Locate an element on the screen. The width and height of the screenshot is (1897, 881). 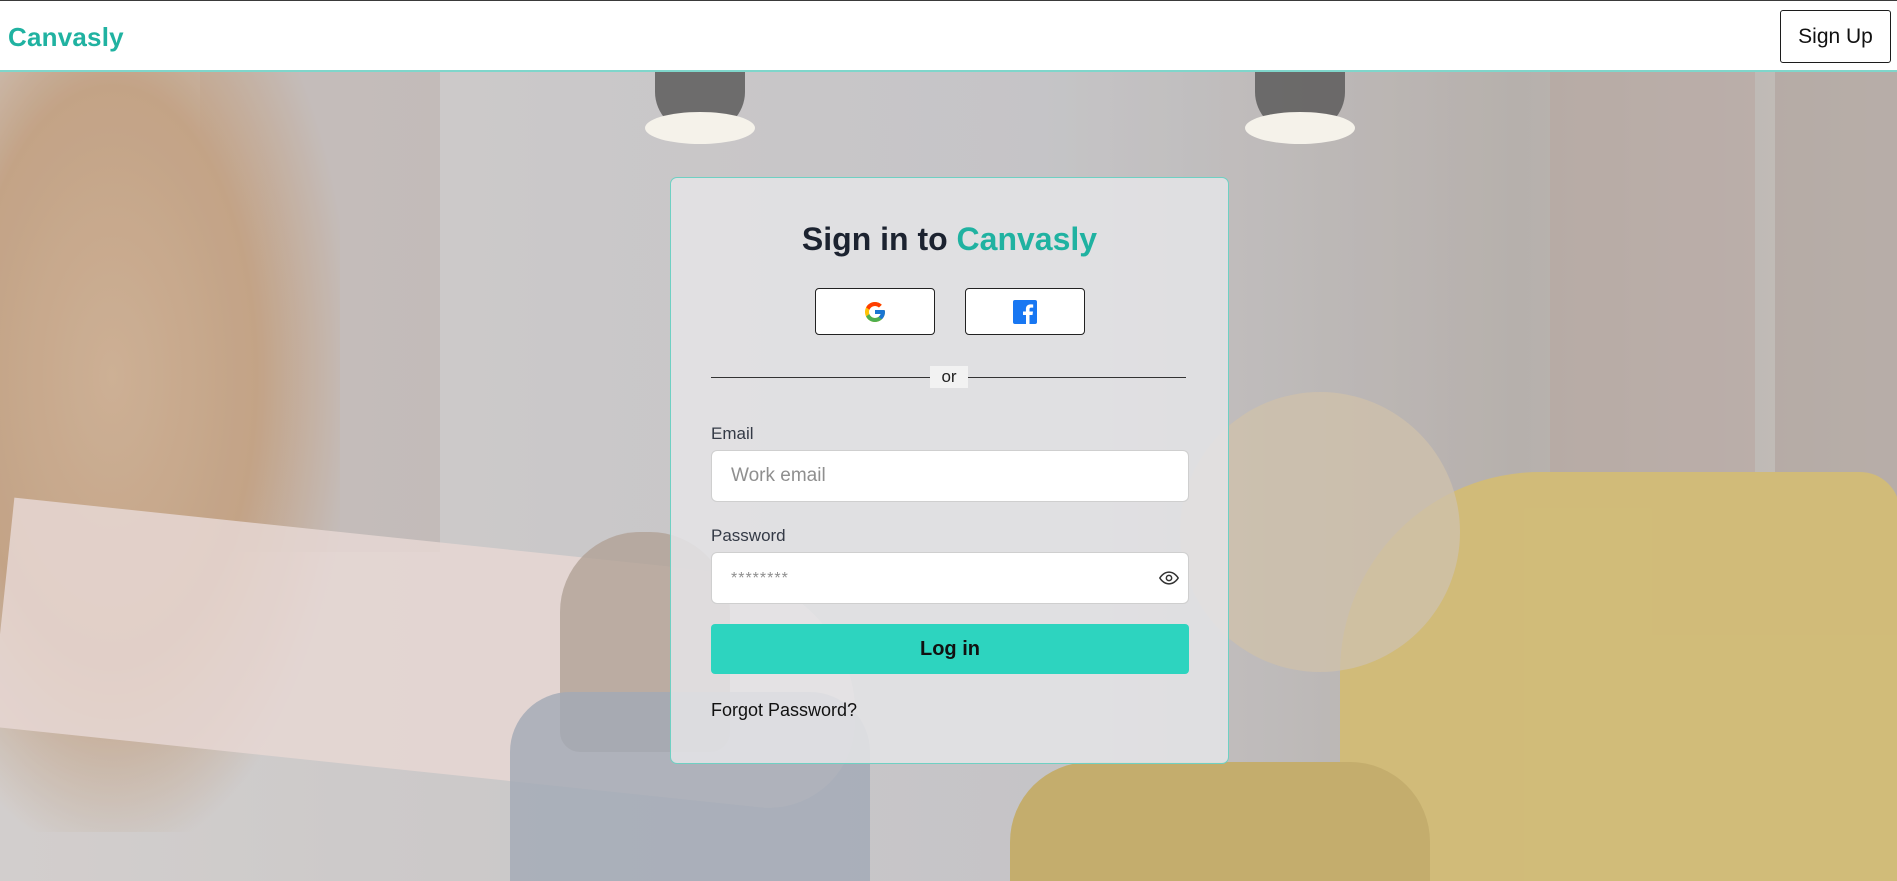
divider-or: or is located at coordinates (949, 377).